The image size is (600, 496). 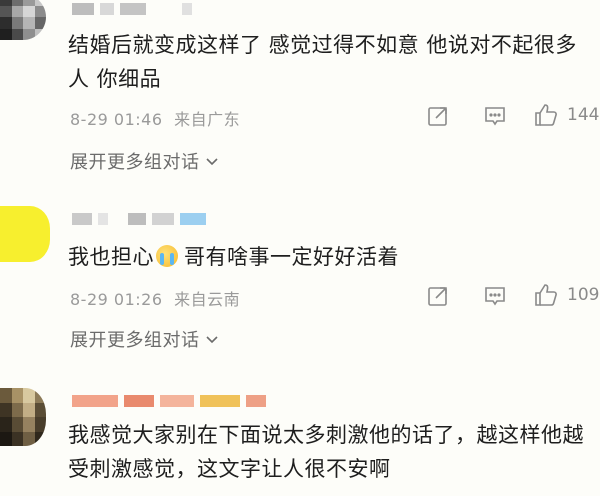 I want to click on like-count: 109, so click(x=583, y=295).